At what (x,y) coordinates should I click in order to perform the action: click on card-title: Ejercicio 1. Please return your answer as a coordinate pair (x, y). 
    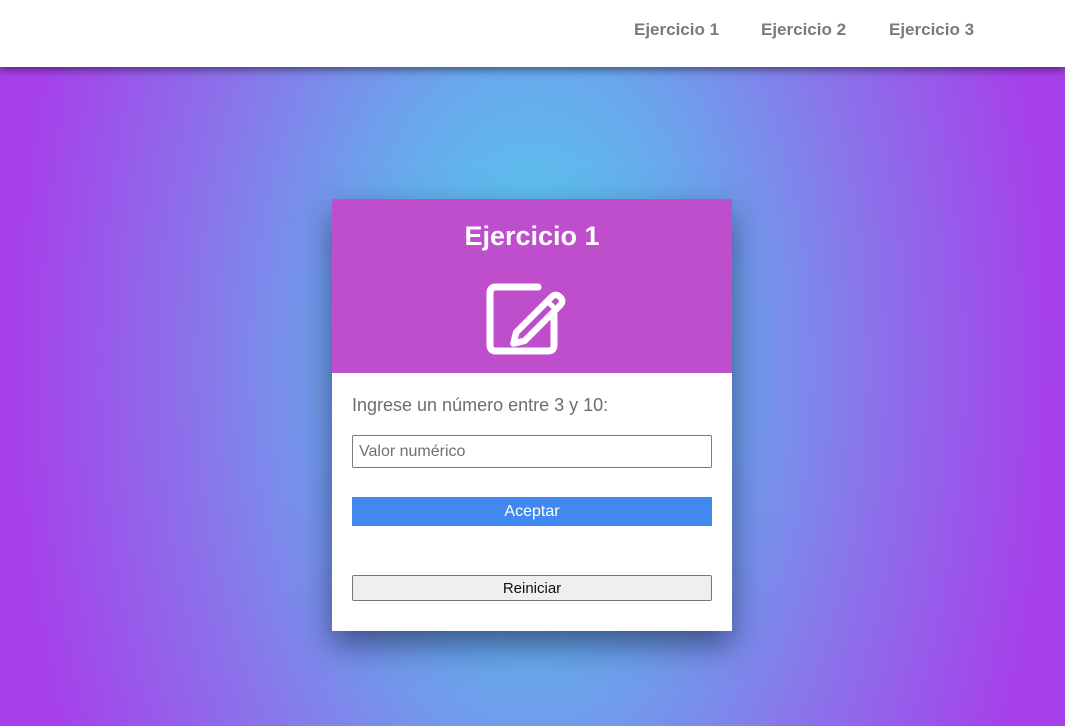
    Looking at the image, I should click on (532, 236).